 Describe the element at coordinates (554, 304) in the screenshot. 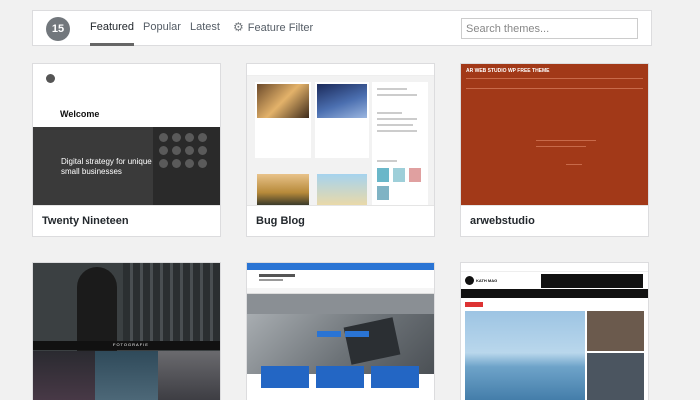

I see `preview-breaking` at that location.